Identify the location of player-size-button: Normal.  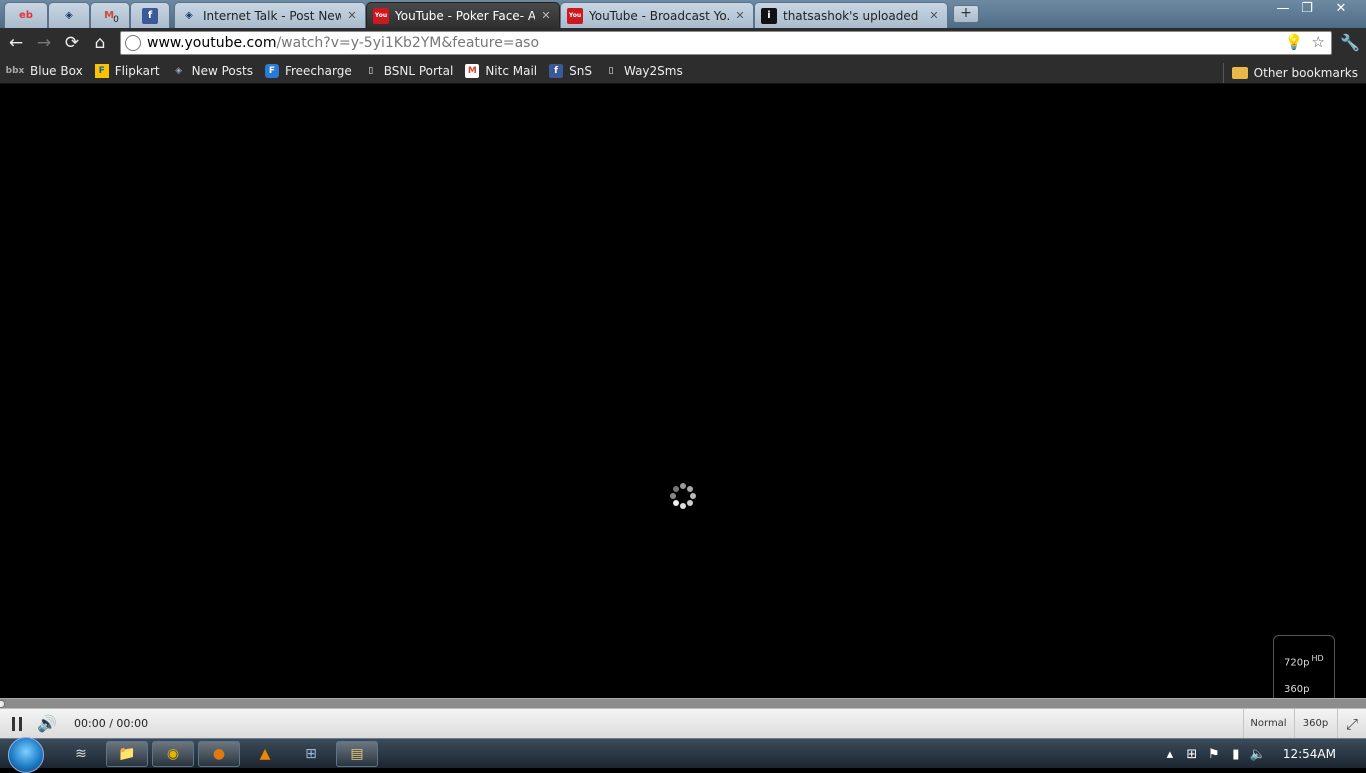
(1268, 724).